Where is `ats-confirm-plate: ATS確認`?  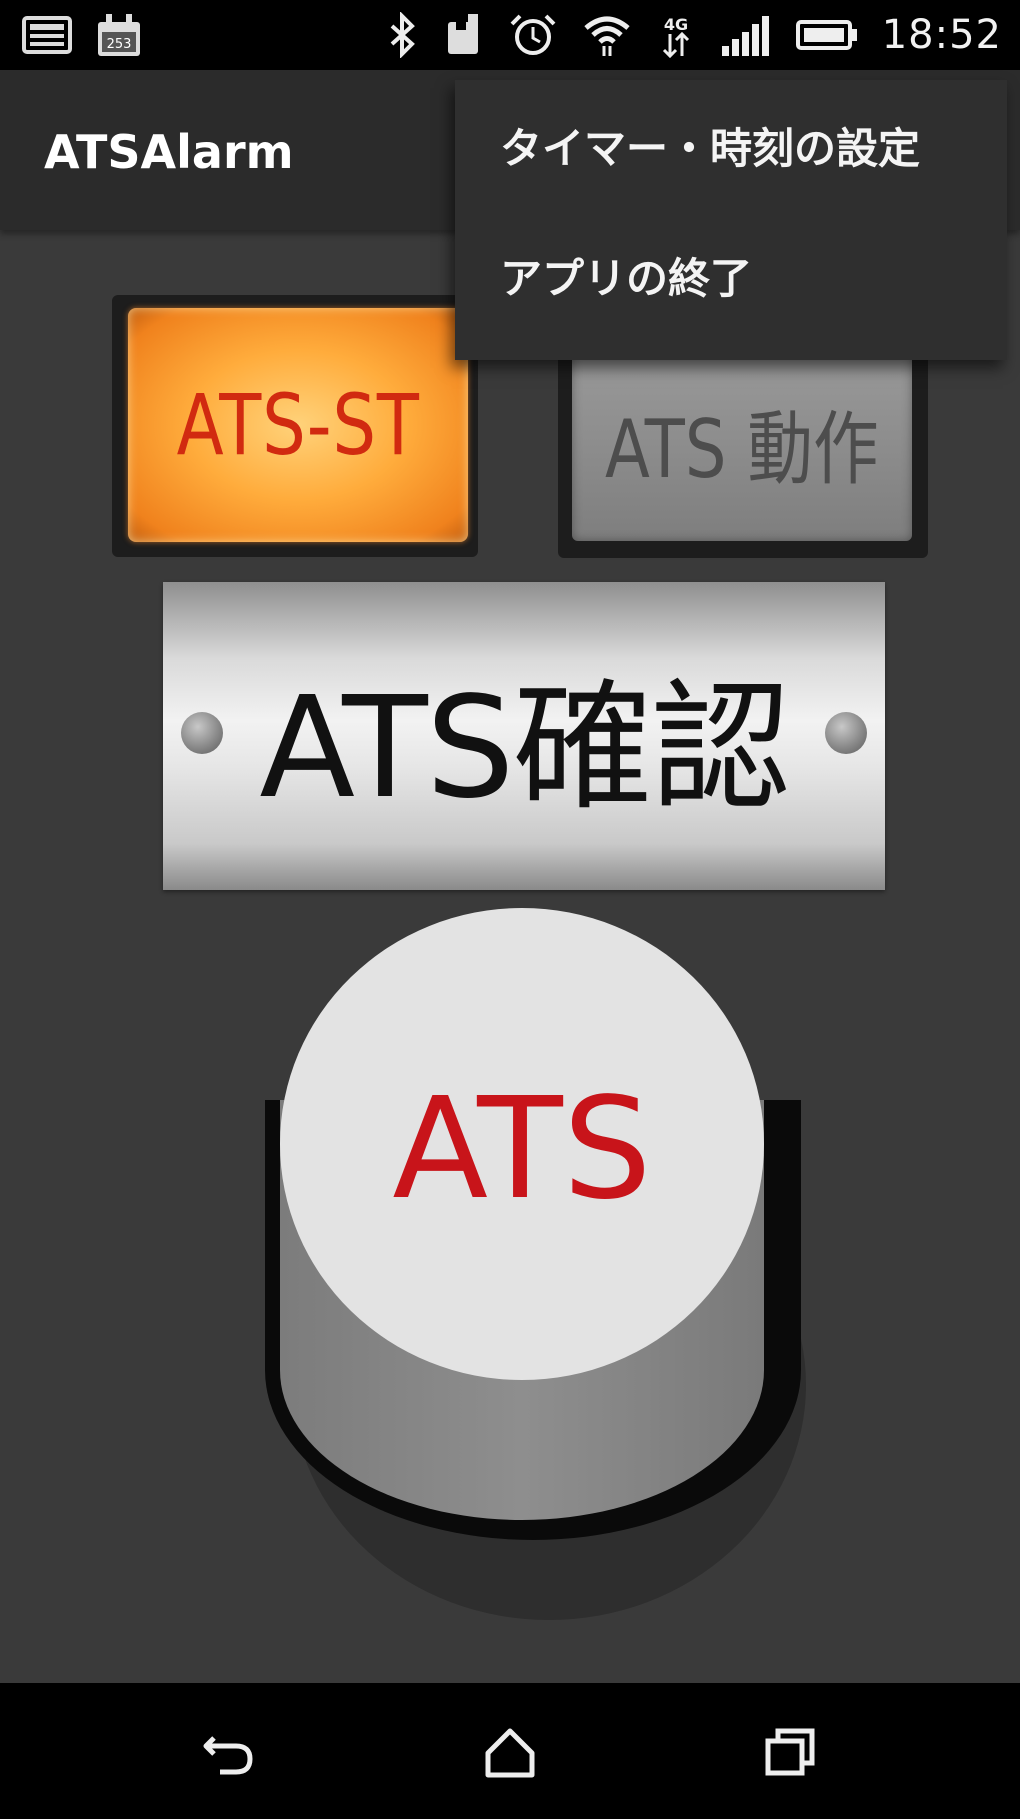 ats-confirm-plate: ATS確認 is located at coordinates (524, 736).